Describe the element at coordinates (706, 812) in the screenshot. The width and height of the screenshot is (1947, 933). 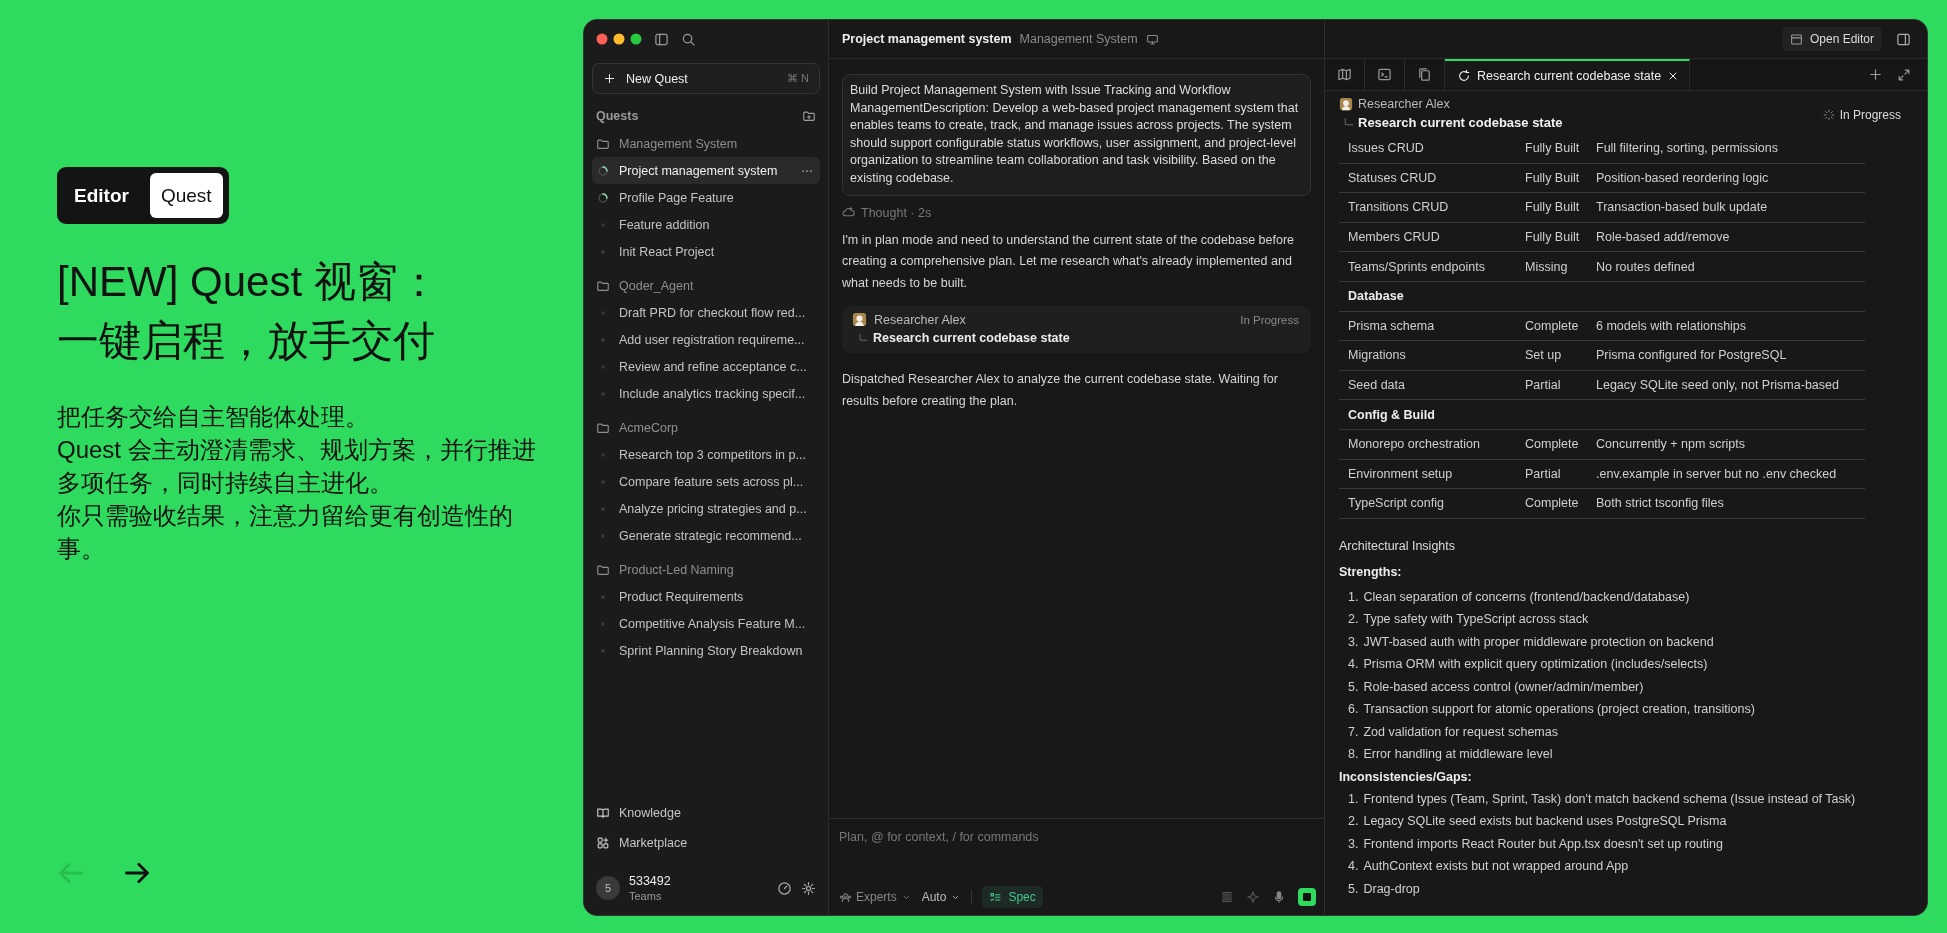
I see `knowledge-link: Knowledge` at that location.